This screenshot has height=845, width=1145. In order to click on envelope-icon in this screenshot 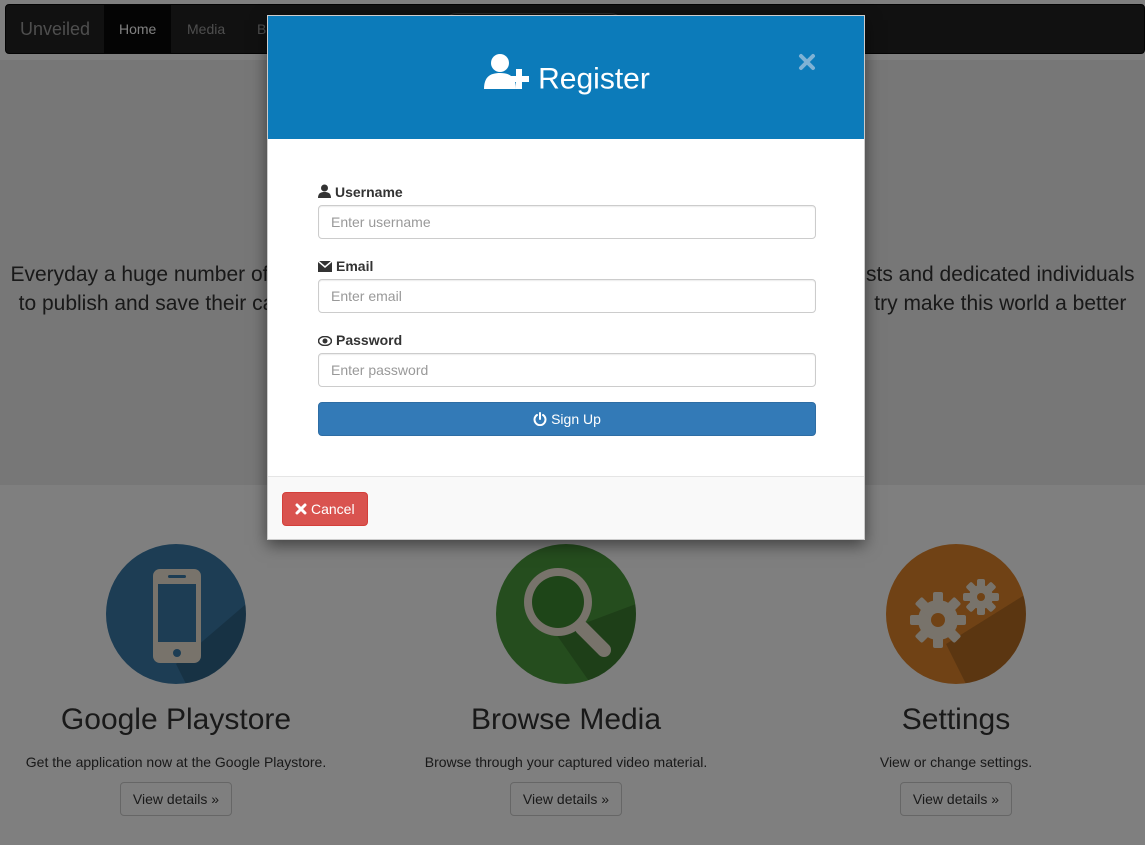, I will do `click(325, 266)`.